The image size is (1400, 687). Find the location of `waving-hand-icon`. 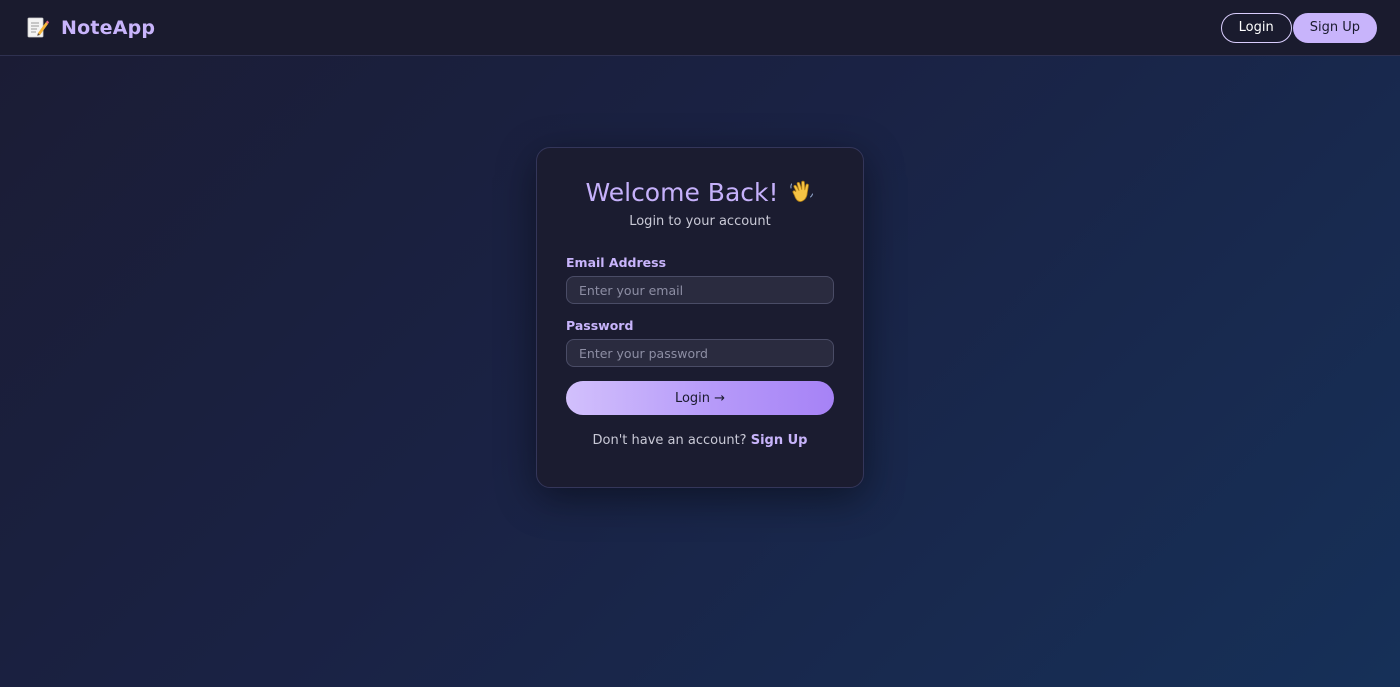

waving-hand-icon is located at coordinates (802, 192).